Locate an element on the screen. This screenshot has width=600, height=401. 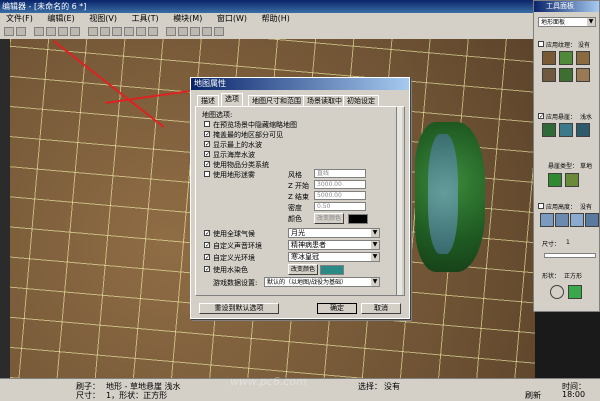
checkbox-terrain-fog is located at coordinates (207, 174).